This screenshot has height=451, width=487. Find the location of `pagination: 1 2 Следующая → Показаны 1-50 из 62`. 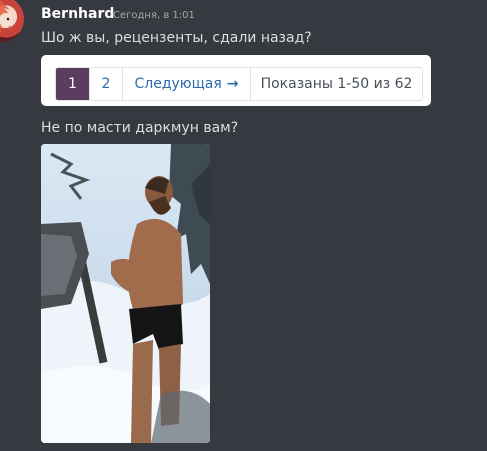

pagination: 1 2 Следующая → Показаны 1-50 из 62 is located at coordinates (239, 84).